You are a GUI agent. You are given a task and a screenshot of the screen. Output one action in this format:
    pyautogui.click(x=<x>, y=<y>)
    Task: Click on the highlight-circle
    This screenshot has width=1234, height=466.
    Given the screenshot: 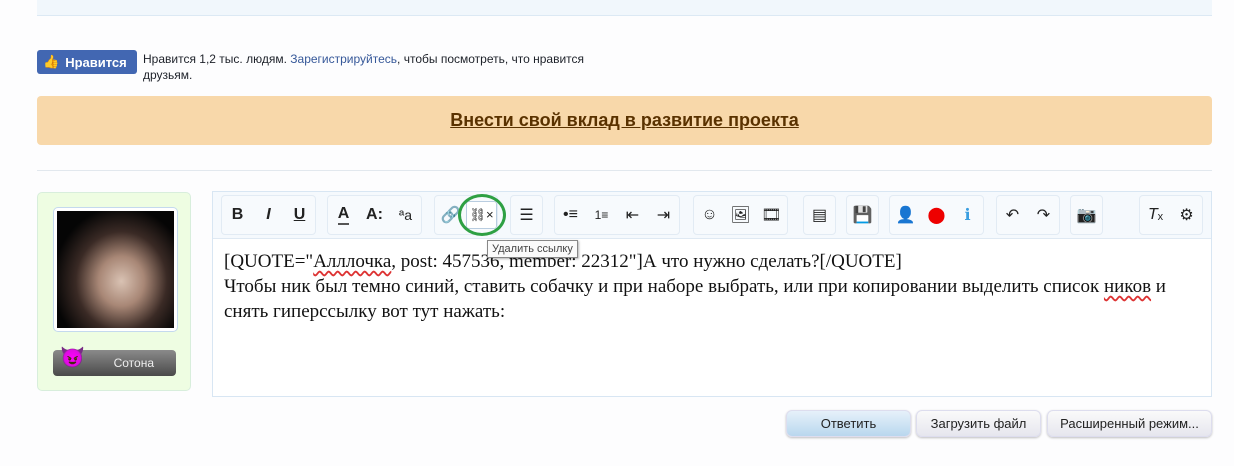 What is the action you would take?
    pyautogui.click(x=482, y=215)
    